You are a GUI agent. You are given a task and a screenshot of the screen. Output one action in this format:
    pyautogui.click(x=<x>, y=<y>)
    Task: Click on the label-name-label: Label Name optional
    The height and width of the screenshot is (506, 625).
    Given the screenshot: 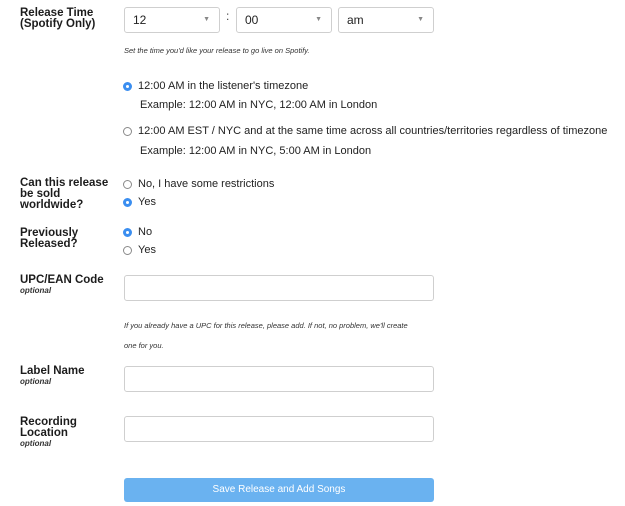 What is the action you would take?
    pyautogui.click(x=52, y=376)
    